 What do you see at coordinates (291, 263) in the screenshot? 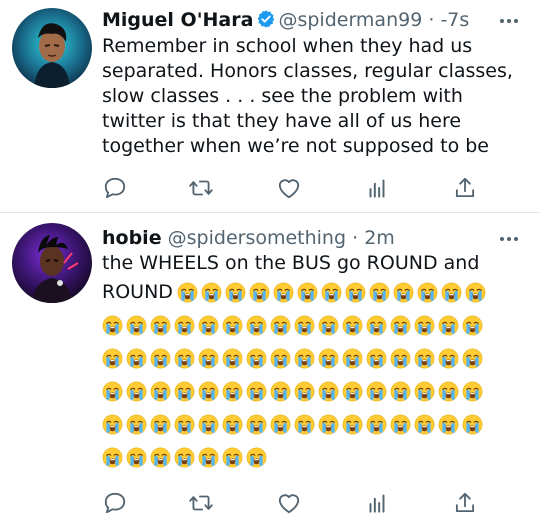
I see `text-line: the WHEELS on the BUS go ROUND and` at bounding box center [291, 263].